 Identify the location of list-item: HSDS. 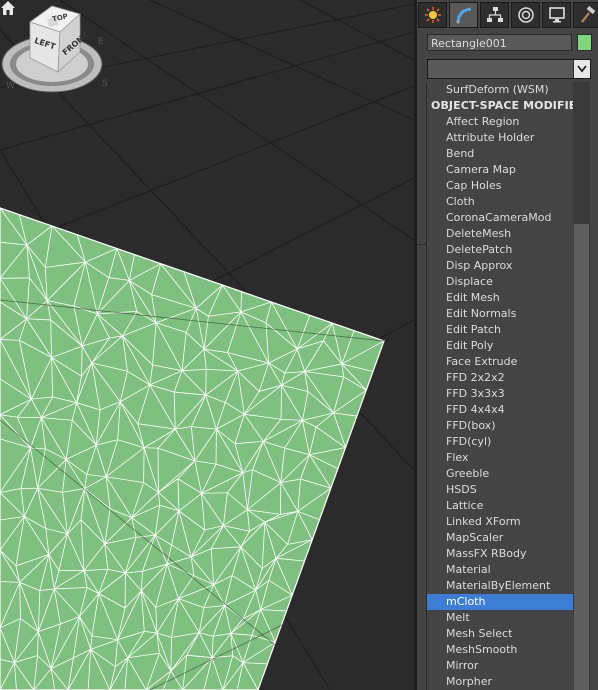
(500, 490).